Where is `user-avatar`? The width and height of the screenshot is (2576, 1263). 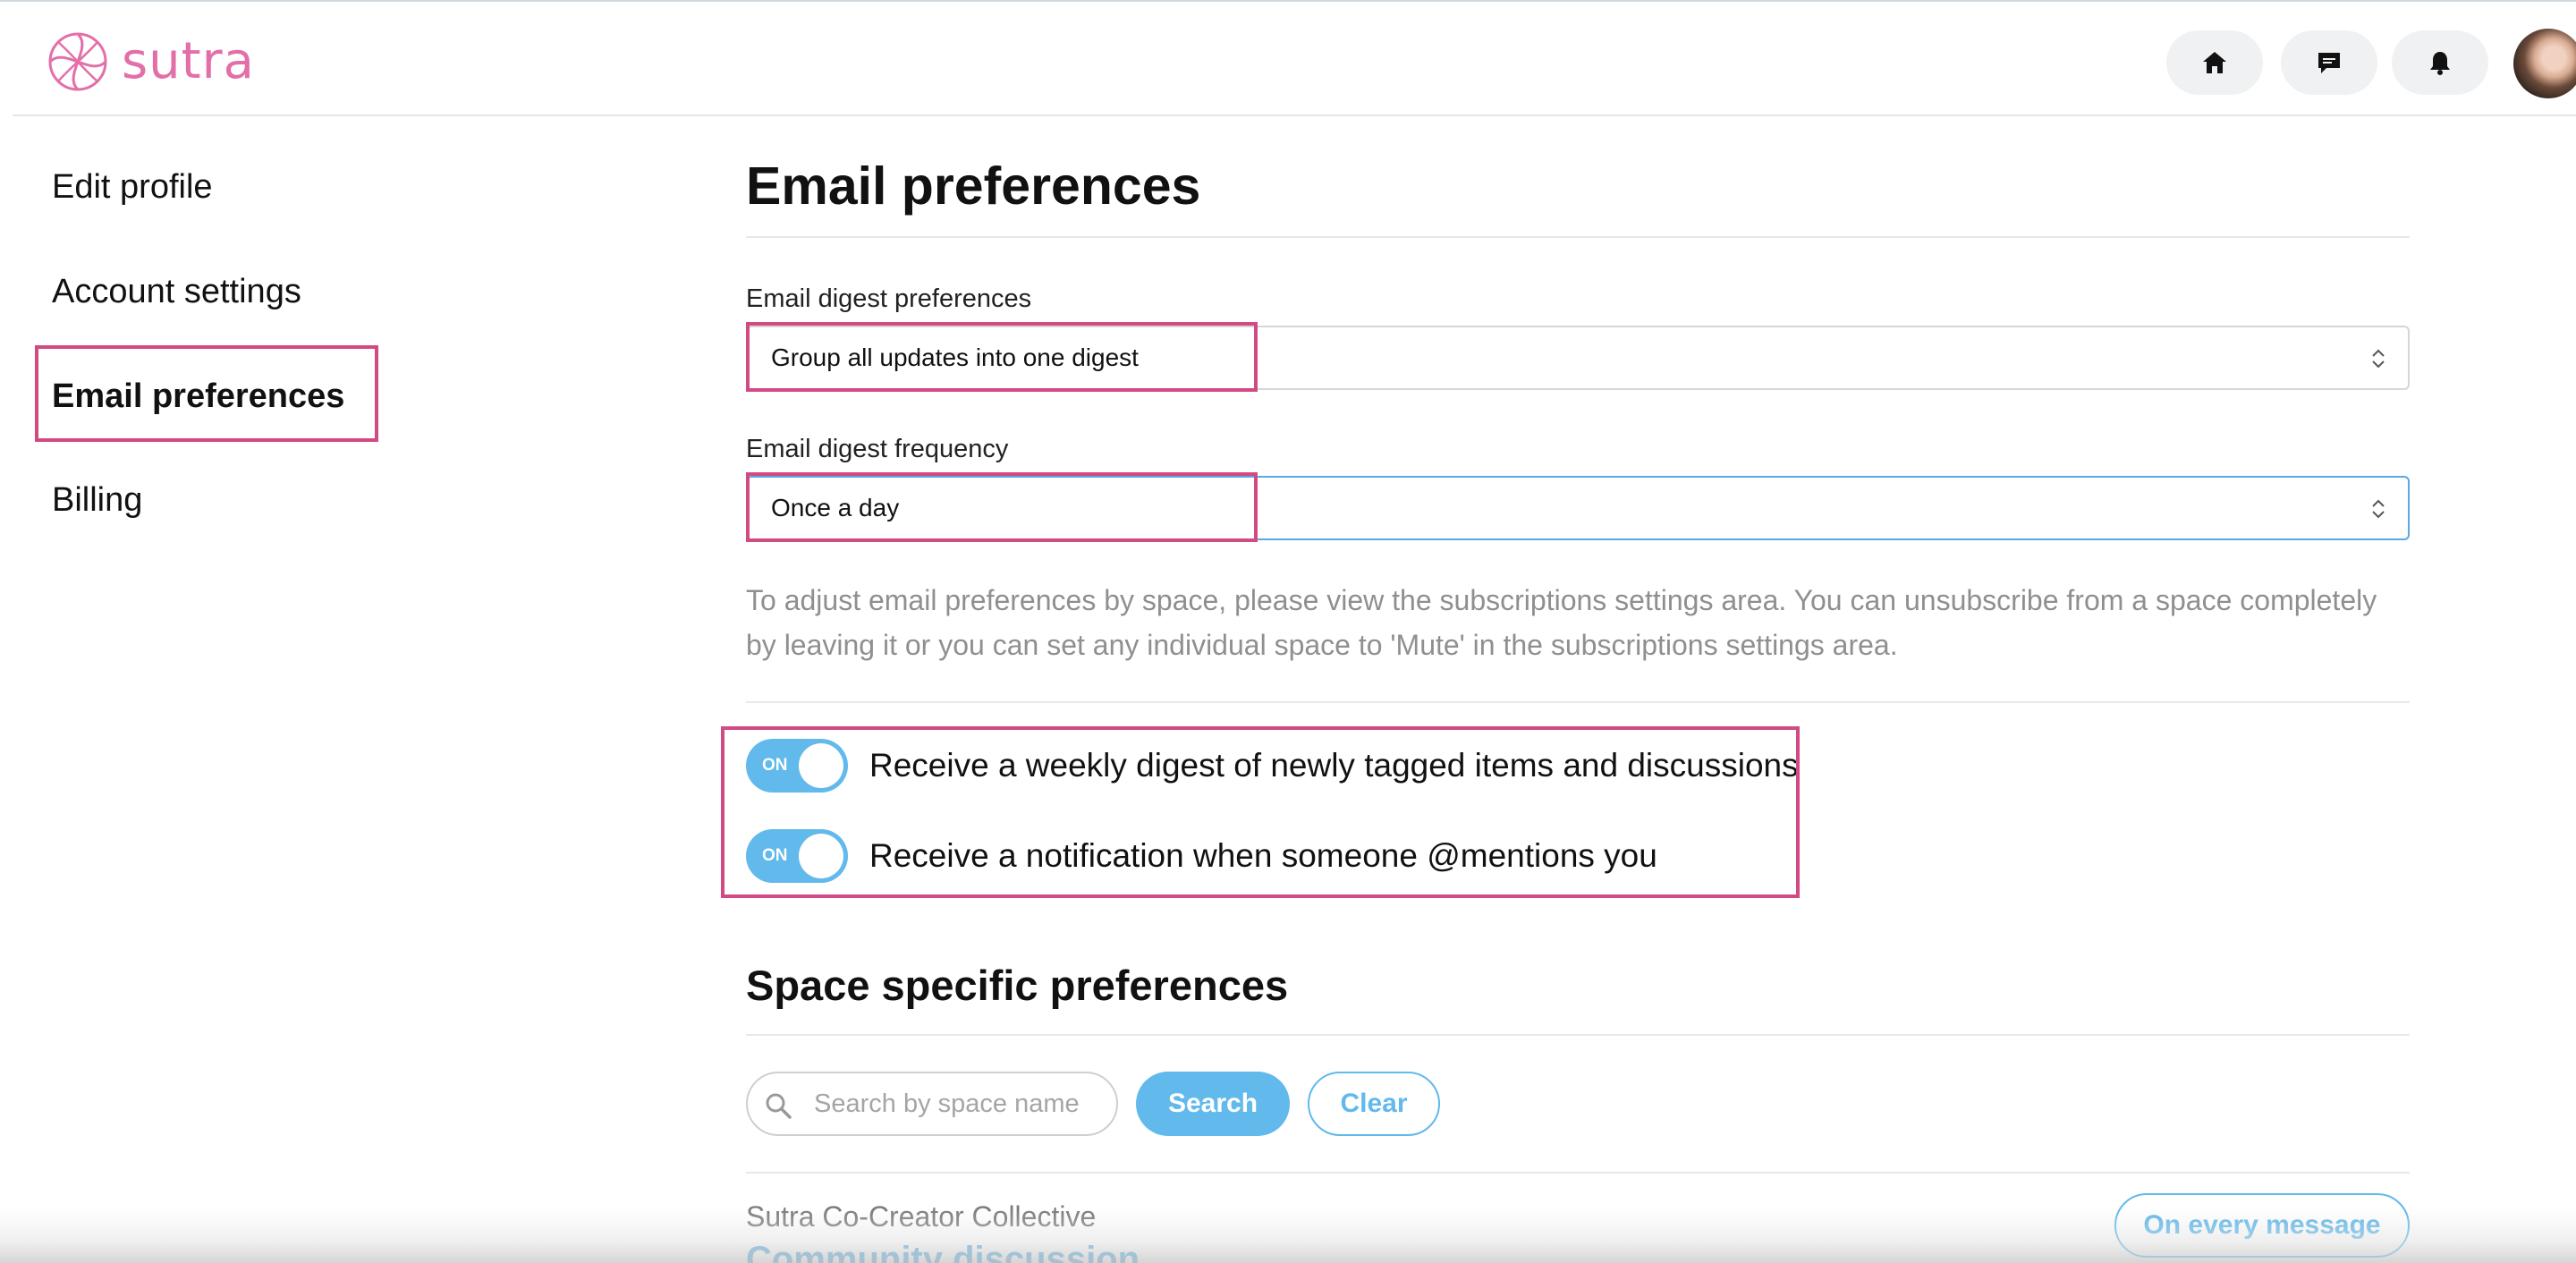
user-avatar is located at coordinates (2544, 64).